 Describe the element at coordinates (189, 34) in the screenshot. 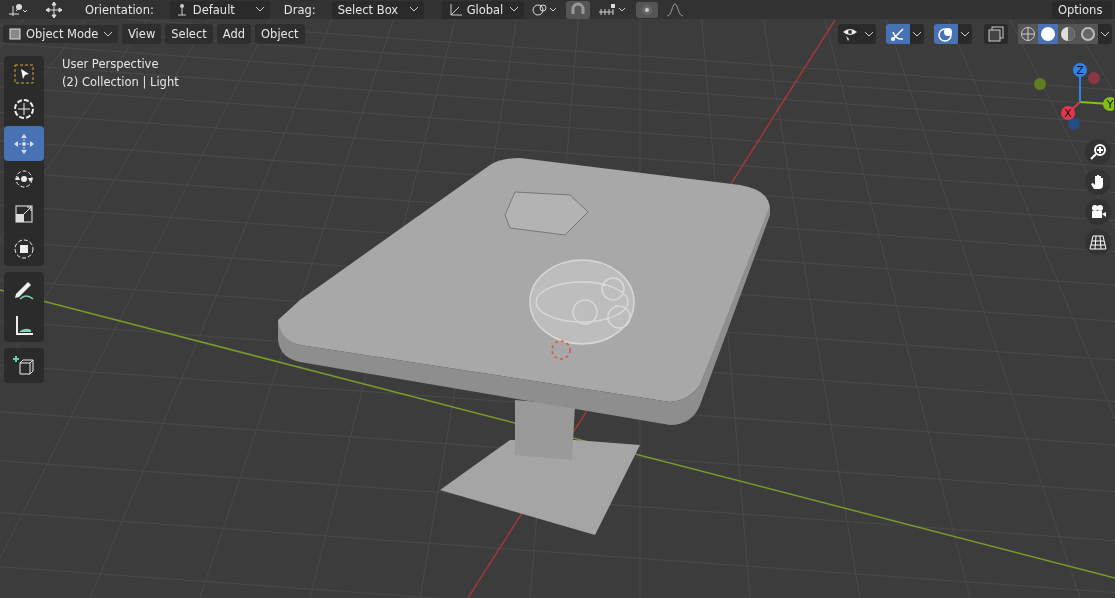

I see `menu-item: Select` at that location.